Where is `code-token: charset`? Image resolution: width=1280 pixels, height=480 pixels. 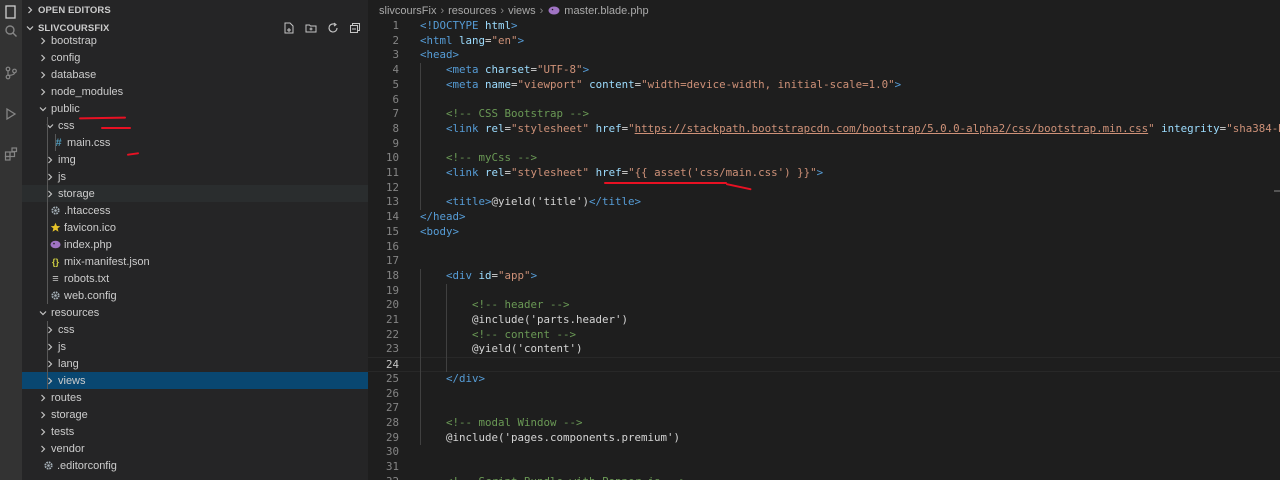
code-token: charset is located at coordinates (508, 70).